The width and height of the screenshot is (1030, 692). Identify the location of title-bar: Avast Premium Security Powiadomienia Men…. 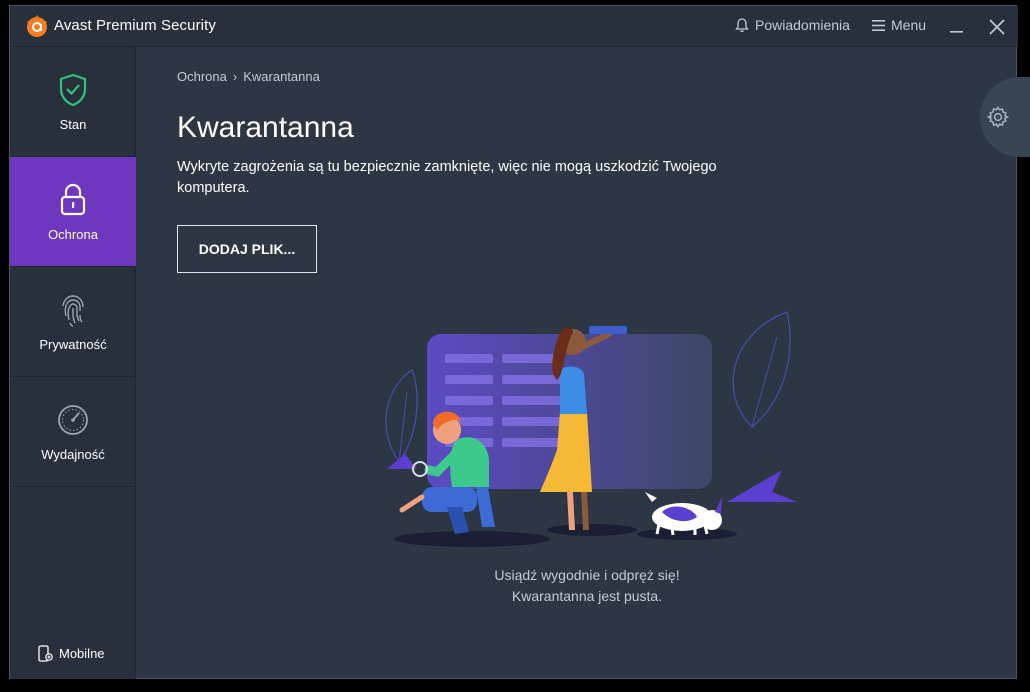
(514, 26).